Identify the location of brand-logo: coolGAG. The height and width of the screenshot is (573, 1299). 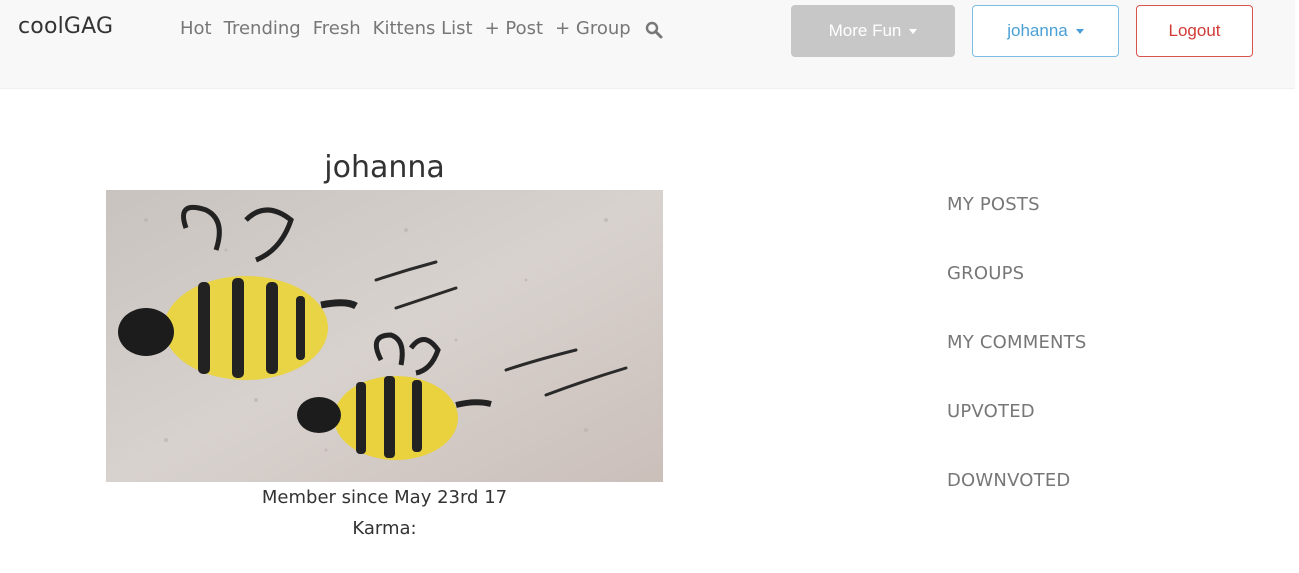
(65, 26).